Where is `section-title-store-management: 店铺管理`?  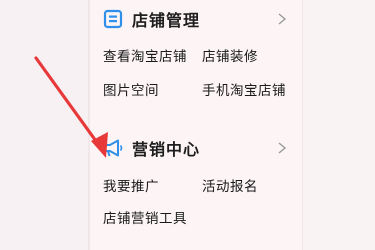 section-title-store-management: 店铺管理 is located at coordinates (166, 20).